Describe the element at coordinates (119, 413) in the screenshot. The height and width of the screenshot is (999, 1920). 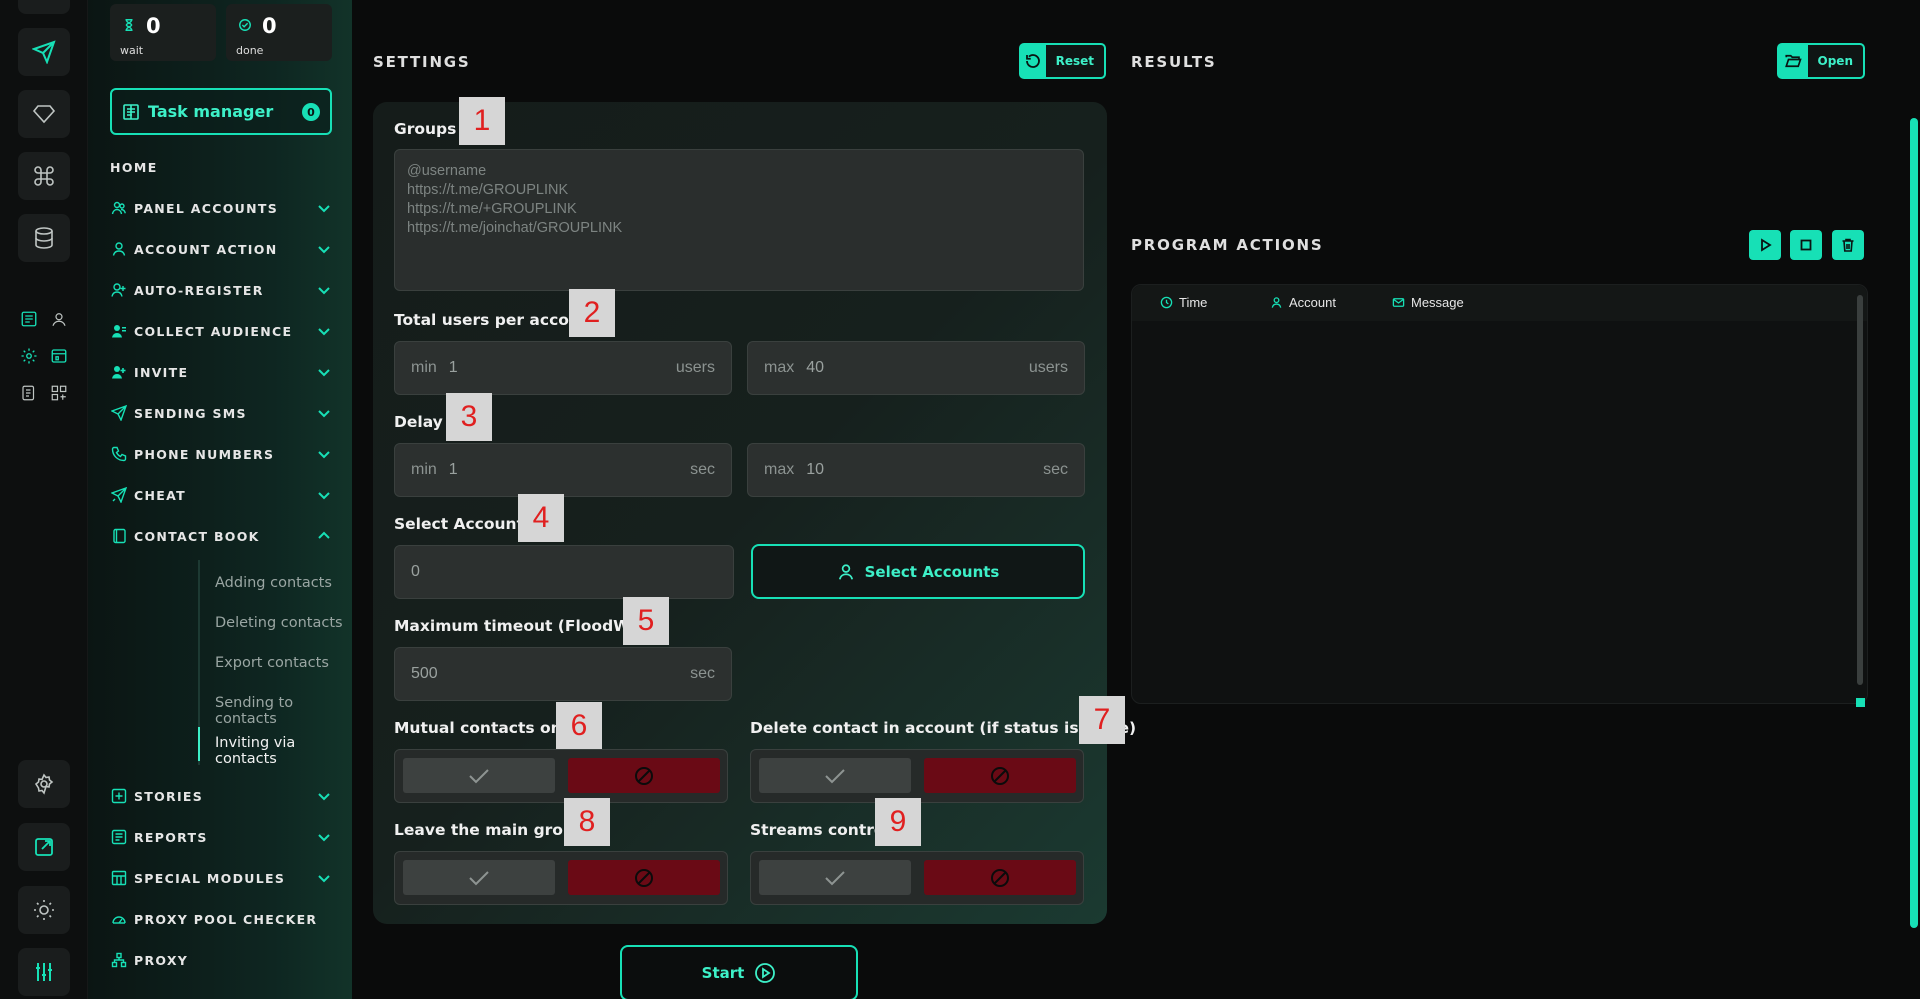
I see `send-icon` at that location.